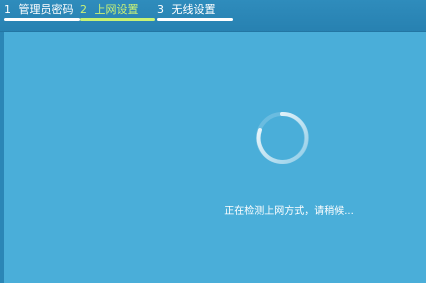 The image size is (426, 283). I want to click on step-label: 无线设置, so click(193, 9).